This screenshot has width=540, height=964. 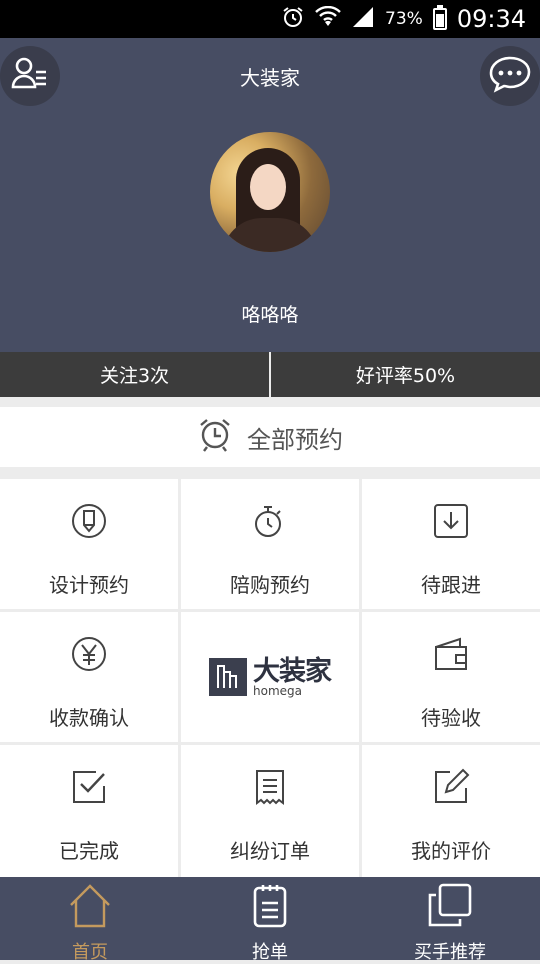 What do you see at coordinates (270, 192) in the screenshot?
I see `avatar` at bounding box center [270, 192].